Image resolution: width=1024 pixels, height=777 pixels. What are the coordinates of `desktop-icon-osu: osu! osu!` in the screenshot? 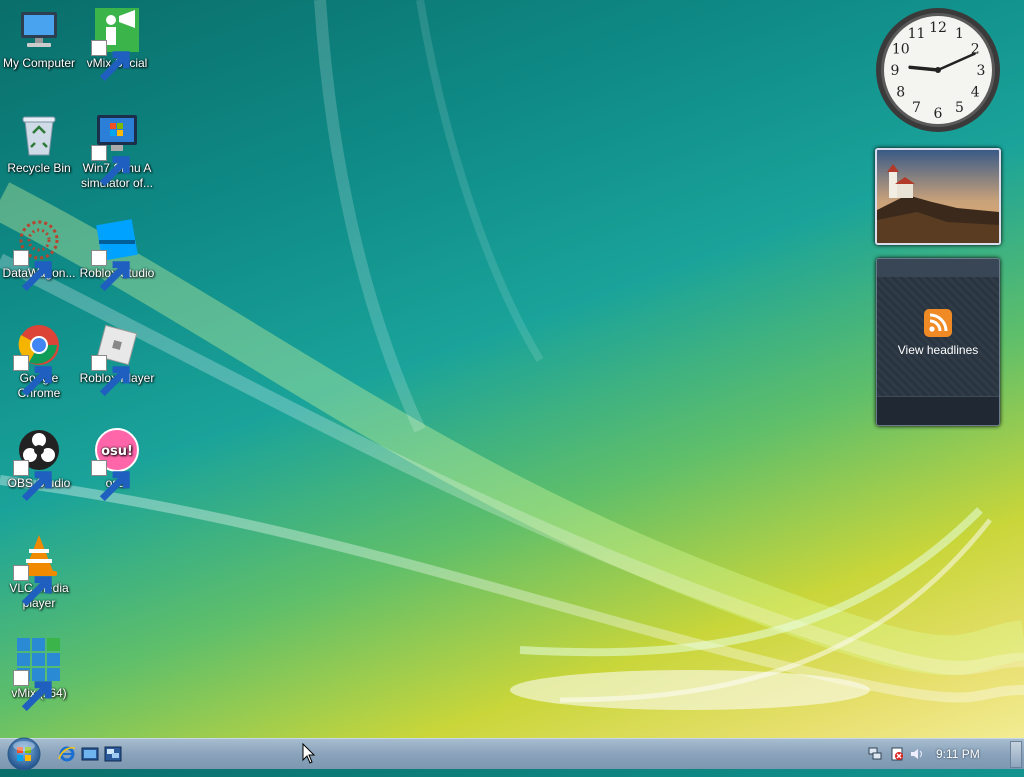 It's located at (117, 461).